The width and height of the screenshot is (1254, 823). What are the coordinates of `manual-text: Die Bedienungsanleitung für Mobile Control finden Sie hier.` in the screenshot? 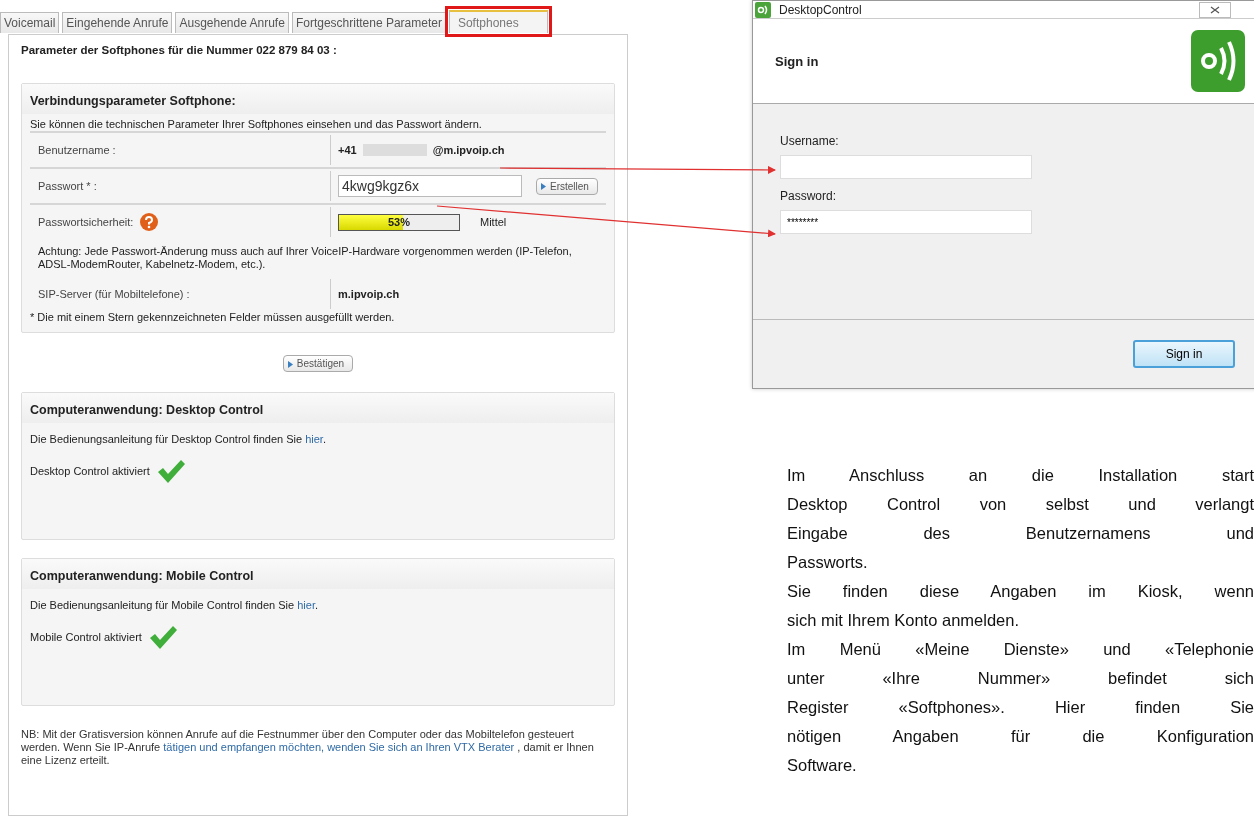 It's located at (175, 605).